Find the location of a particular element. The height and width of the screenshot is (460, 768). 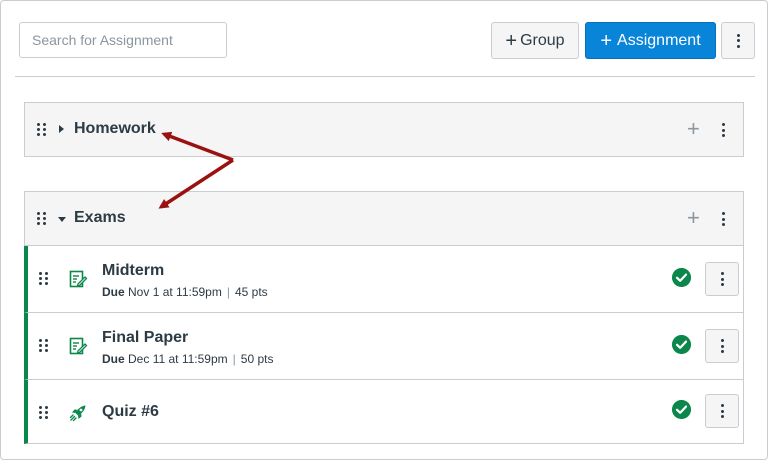

group-title: Homework is located at coordinates (115, 129).